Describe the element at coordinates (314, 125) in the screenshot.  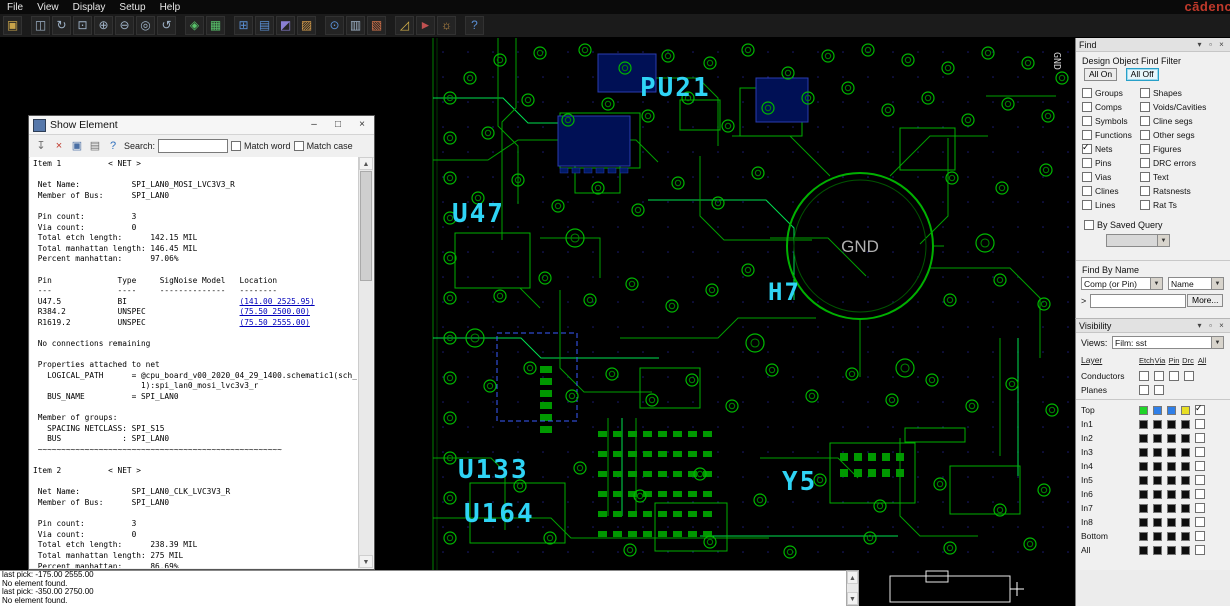
I see `minimize-button: –` at that location.